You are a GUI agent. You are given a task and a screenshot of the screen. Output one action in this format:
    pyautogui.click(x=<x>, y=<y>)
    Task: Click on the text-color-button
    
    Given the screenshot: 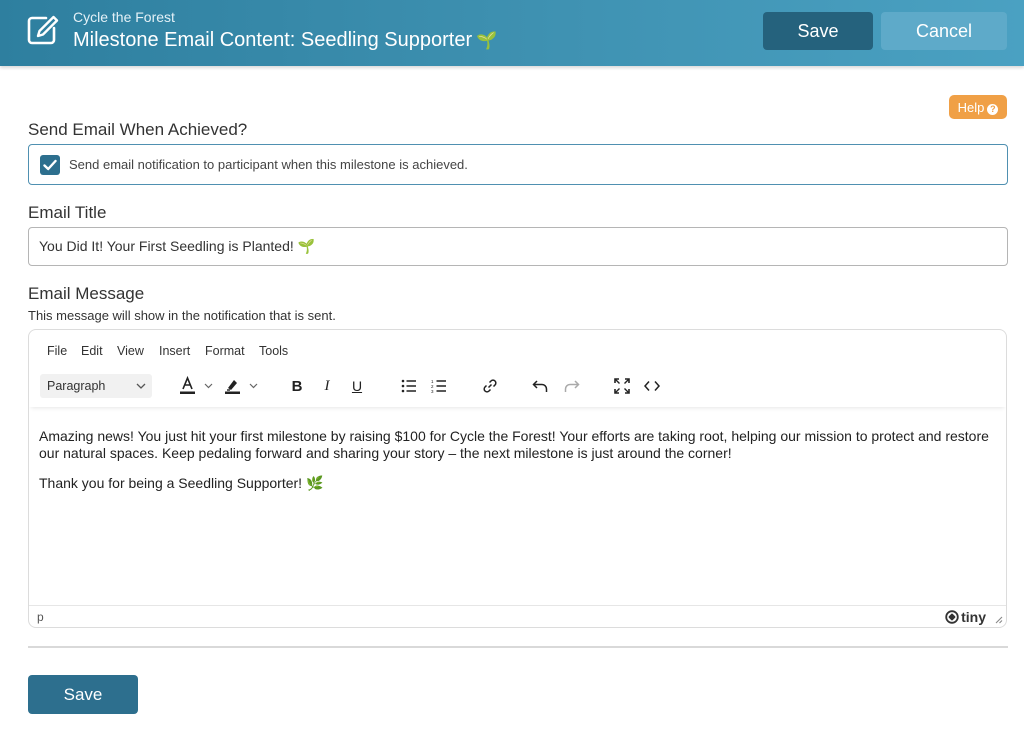 What is the action you would take?
    pyautogui.click(x=198, y=386)
    